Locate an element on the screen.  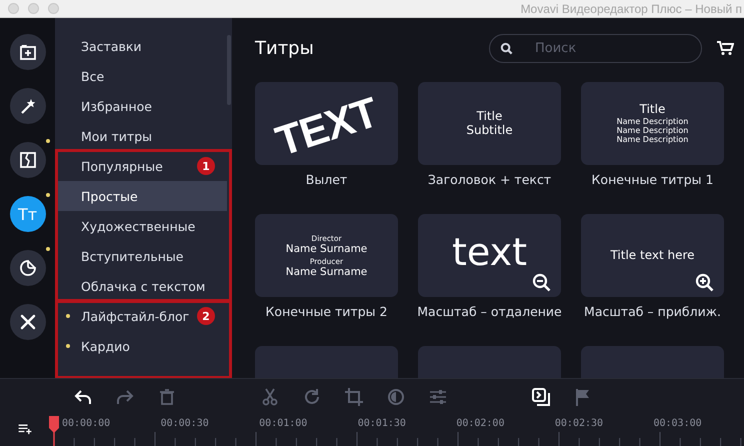
title-preview: text is located at coordinates (489, 255).